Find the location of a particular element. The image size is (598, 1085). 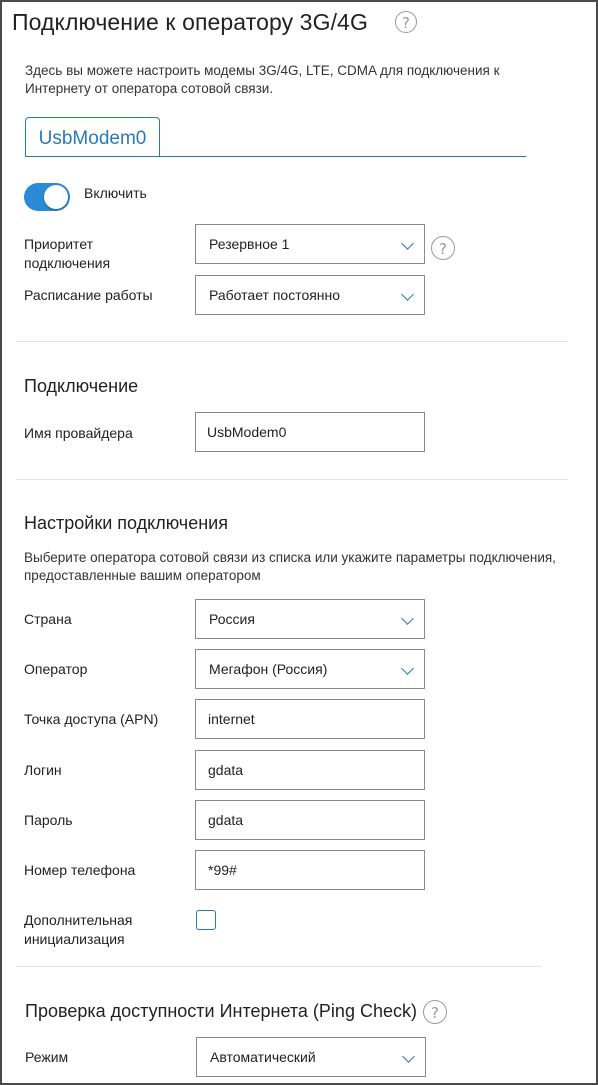

operator-label: Оператор is located at coordinates (56, 669).